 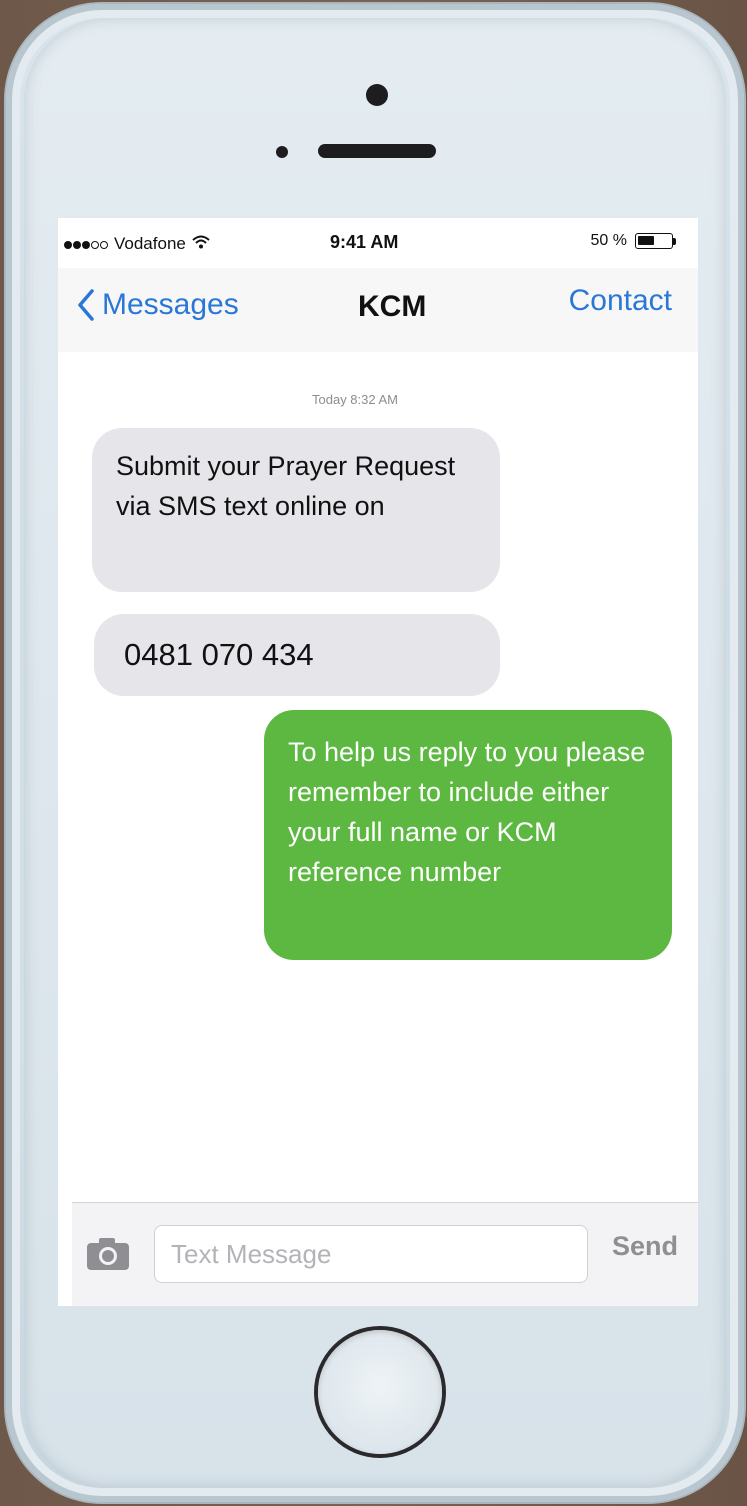 What do you see at coordinates (282, 152) in the screenshot?
I see `proximity-sensor` at bounding box center [282, 152].